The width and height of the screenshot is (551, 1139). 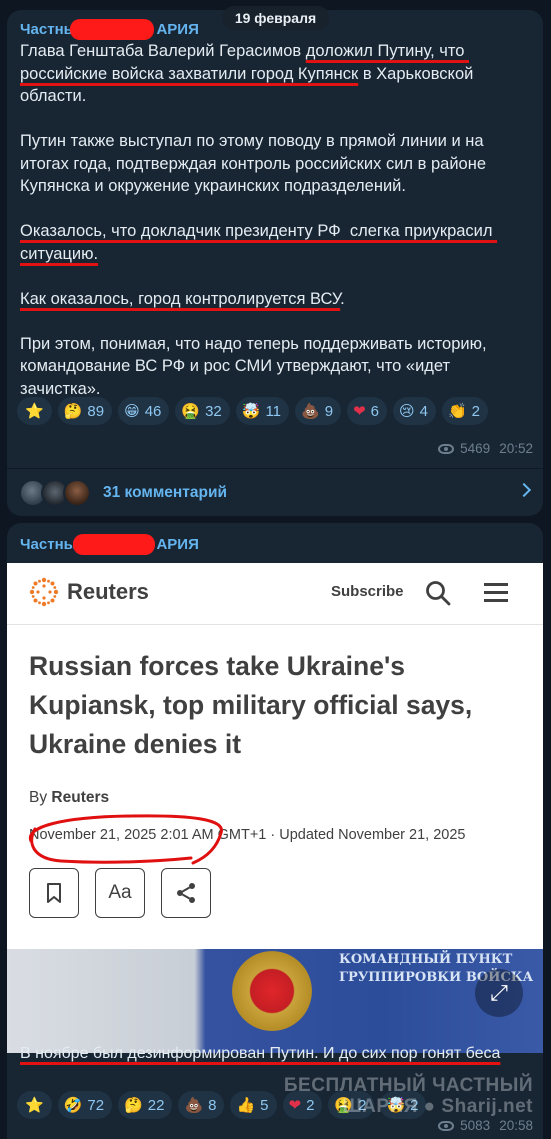 What do you see at coordinates (246, 1105) in the screenshot?
I see `thumbs-up-icon: 👍` at bounding box center [246, 1105].